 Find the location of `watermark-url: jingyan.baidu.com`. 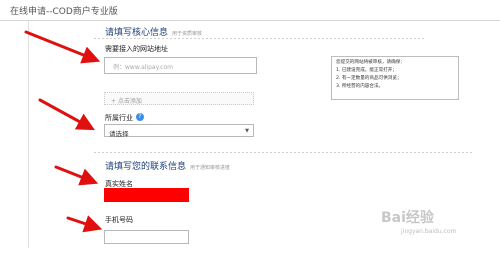

watermark-url: jingyan.baidu.com is located at coordinates (429, 231).